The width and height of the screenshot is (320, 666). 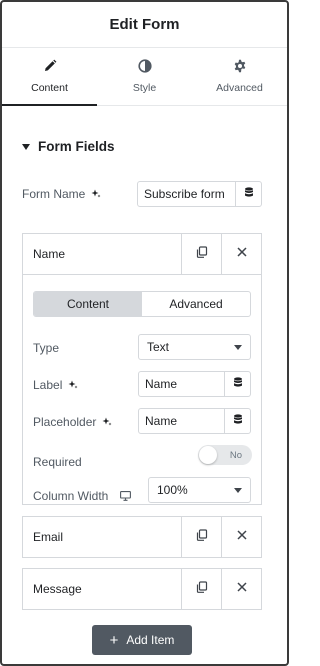 I want to click on label-input: Name, so click(x=181, y=384).